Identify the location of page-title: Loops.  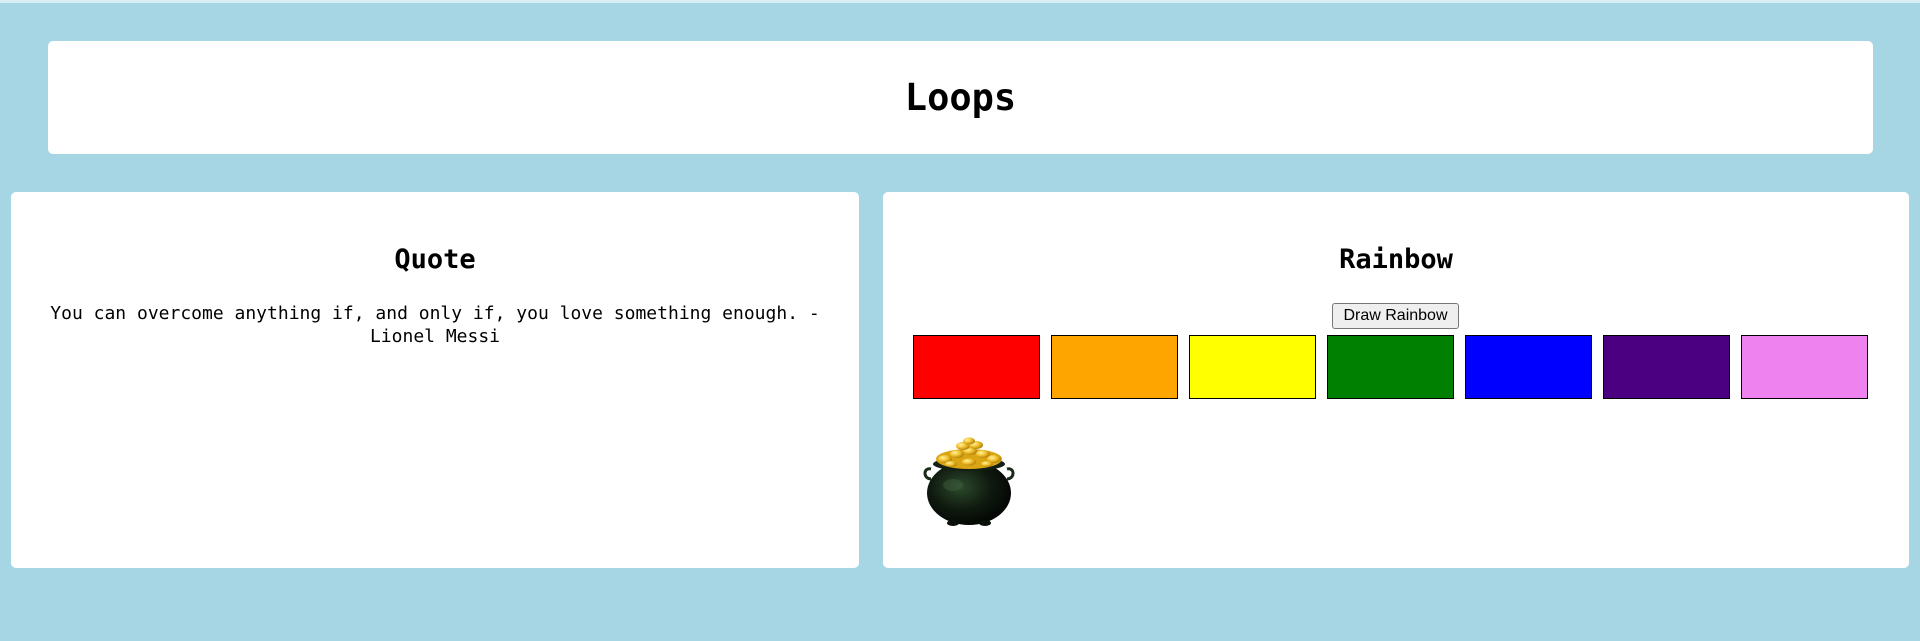
(960, 97).